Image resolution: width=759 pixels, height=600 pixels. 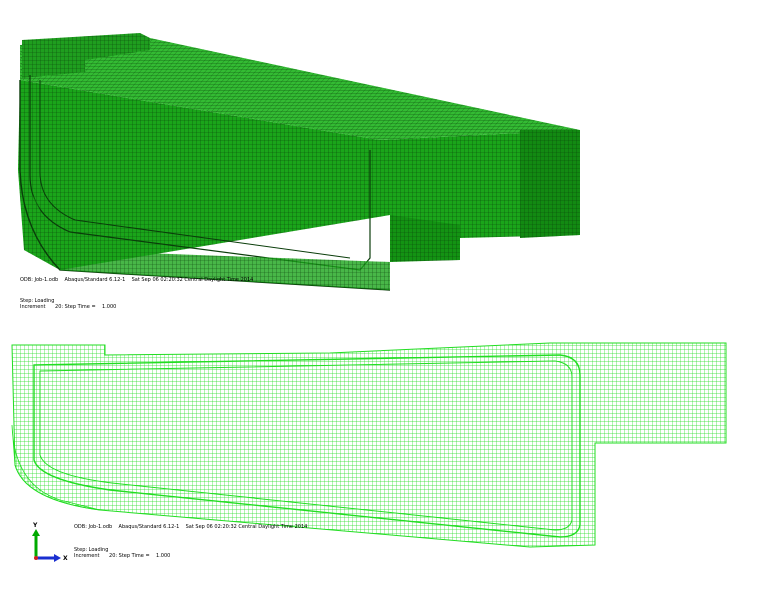 I want to click on triad-y-label: Y, so click(x=35, y=525).